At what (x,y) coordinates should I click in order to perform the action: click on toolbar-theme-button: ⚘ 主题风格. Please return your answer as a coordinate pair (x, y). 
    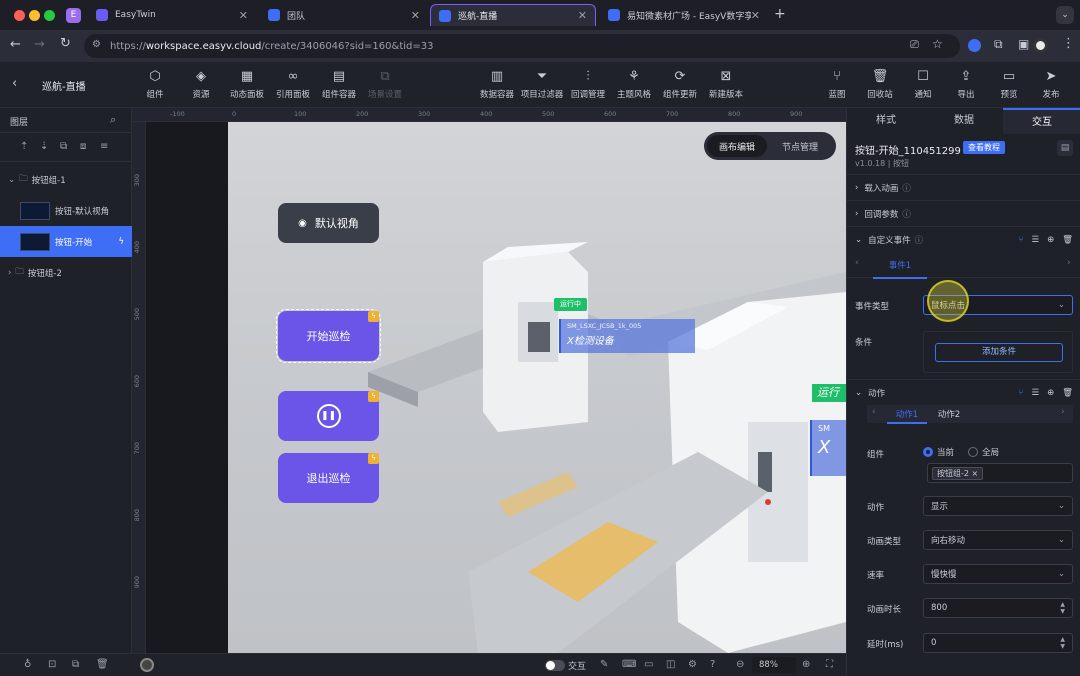
    Looking at the image, I should click on (634, 84).